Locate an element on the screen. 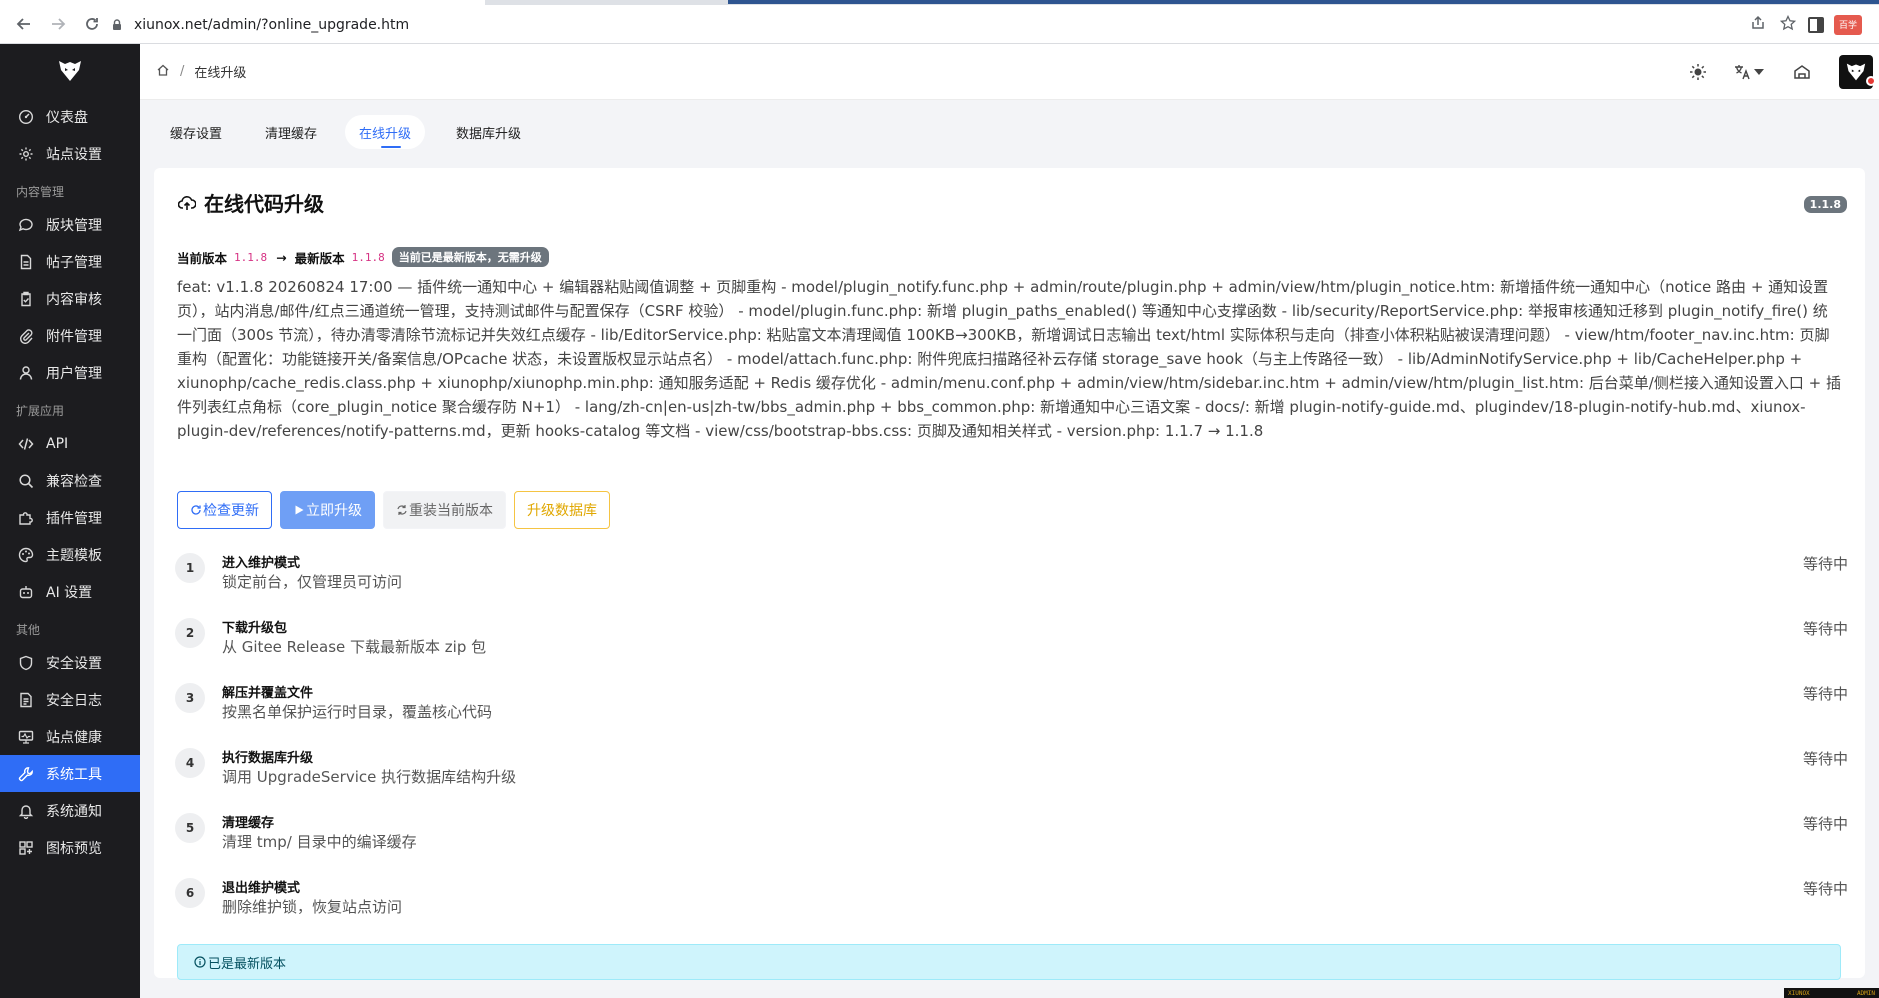 This screenshot has height=998, width=1879. sidebar-item-palette: 主题模板 is located at coordinates (70, 554).